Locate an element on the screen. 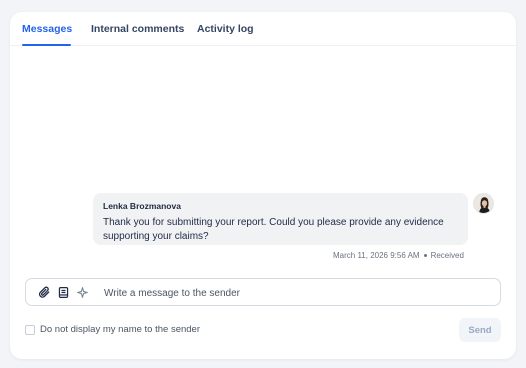 The width and height of the screenshot is (526, 368). hide-name-checkbox is located at coordinates (30, 330).